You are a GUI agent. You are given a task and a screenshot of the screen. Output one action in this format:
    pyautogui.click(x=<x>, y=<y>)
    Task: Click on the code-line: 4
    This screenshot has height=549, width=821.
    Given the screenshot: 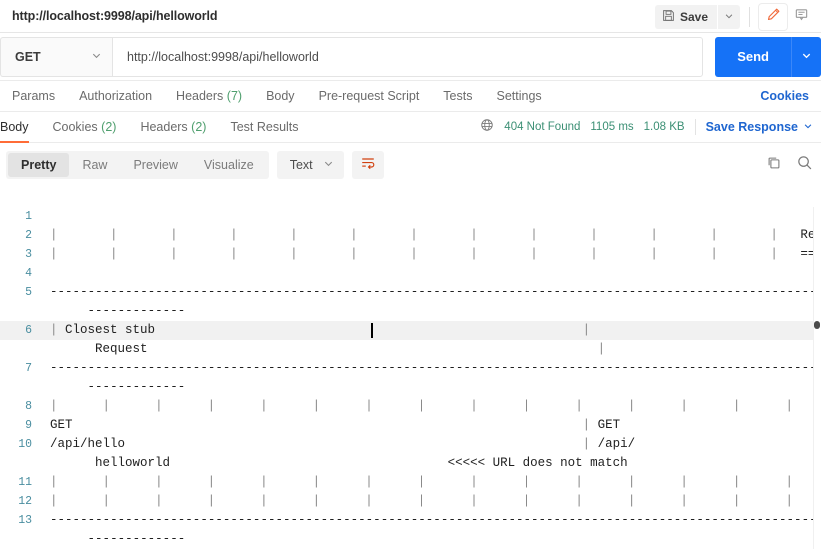 What is the action you would take?
    pyautogui.click(x=410, y=273)
    